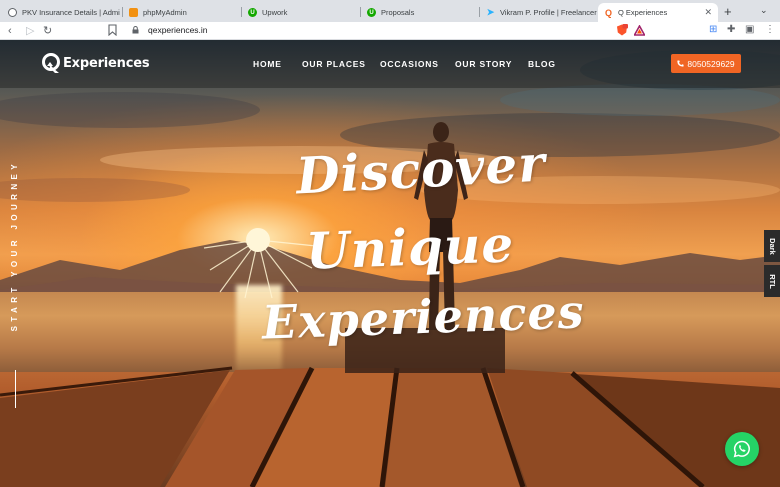 The image size is (780, 487). I want to click on q-logo-icon, so click(51, 63).